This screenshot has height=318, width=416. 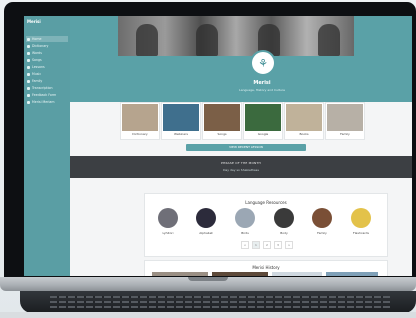 I want to click on sidebar-item-music: Music, so click(x=47, y=74).